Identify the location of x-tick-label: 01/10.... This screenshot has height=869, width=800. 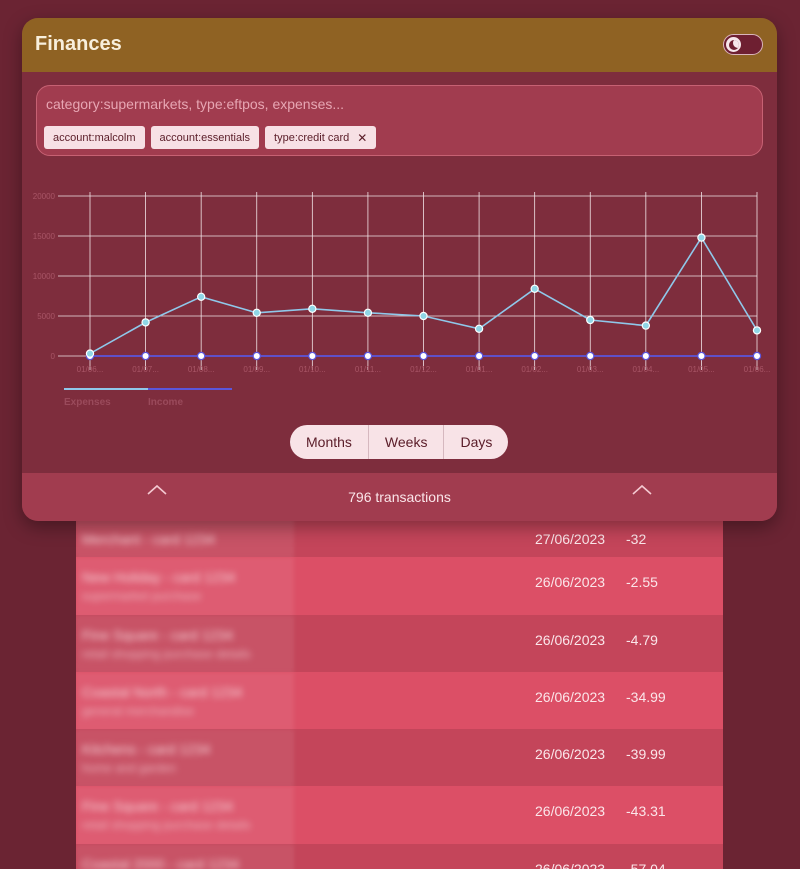
(312, 369).